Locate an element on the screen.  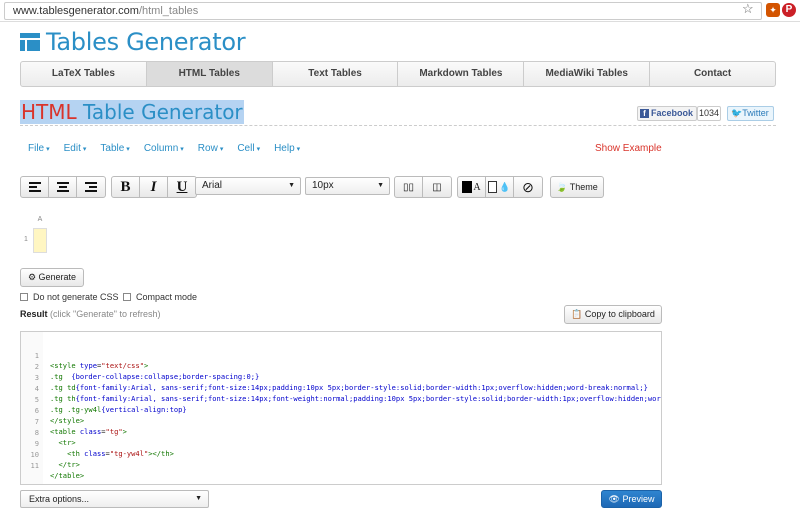
generate-button: ⚙ Generate is located at coordinates (52, 277).